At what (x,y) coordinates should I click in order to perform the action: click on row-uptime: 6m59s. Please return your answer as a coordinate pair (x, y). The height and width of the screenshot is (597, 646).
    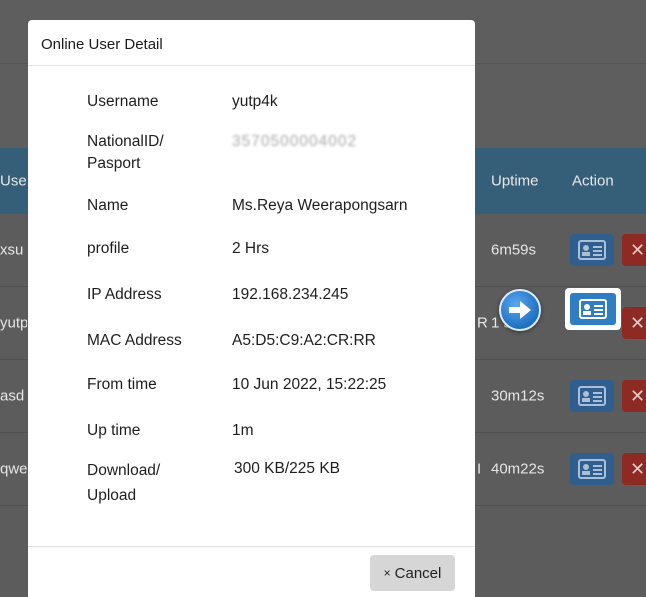
    Looking at the image, I should click on (514, 250).